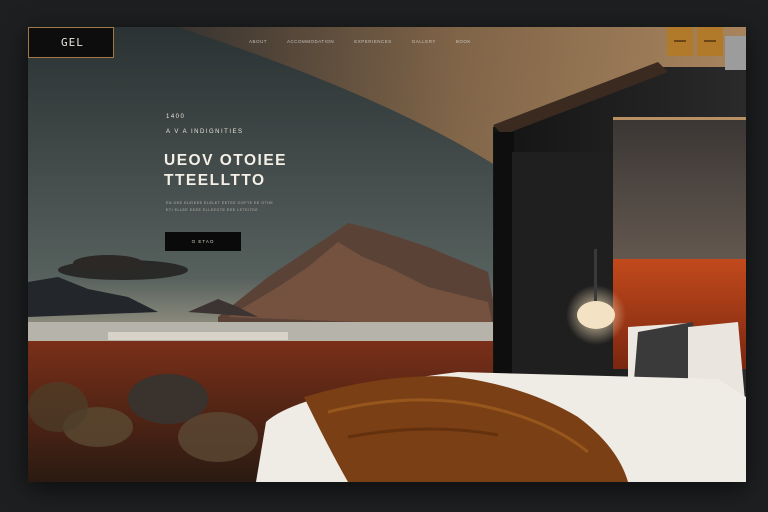  I want to click on side-scroll-tab, so click(735, 53).